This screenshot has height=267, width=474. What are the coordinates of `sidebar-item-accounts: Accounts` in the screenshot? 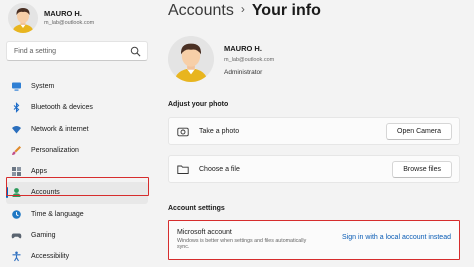 It's located at (77, 193).